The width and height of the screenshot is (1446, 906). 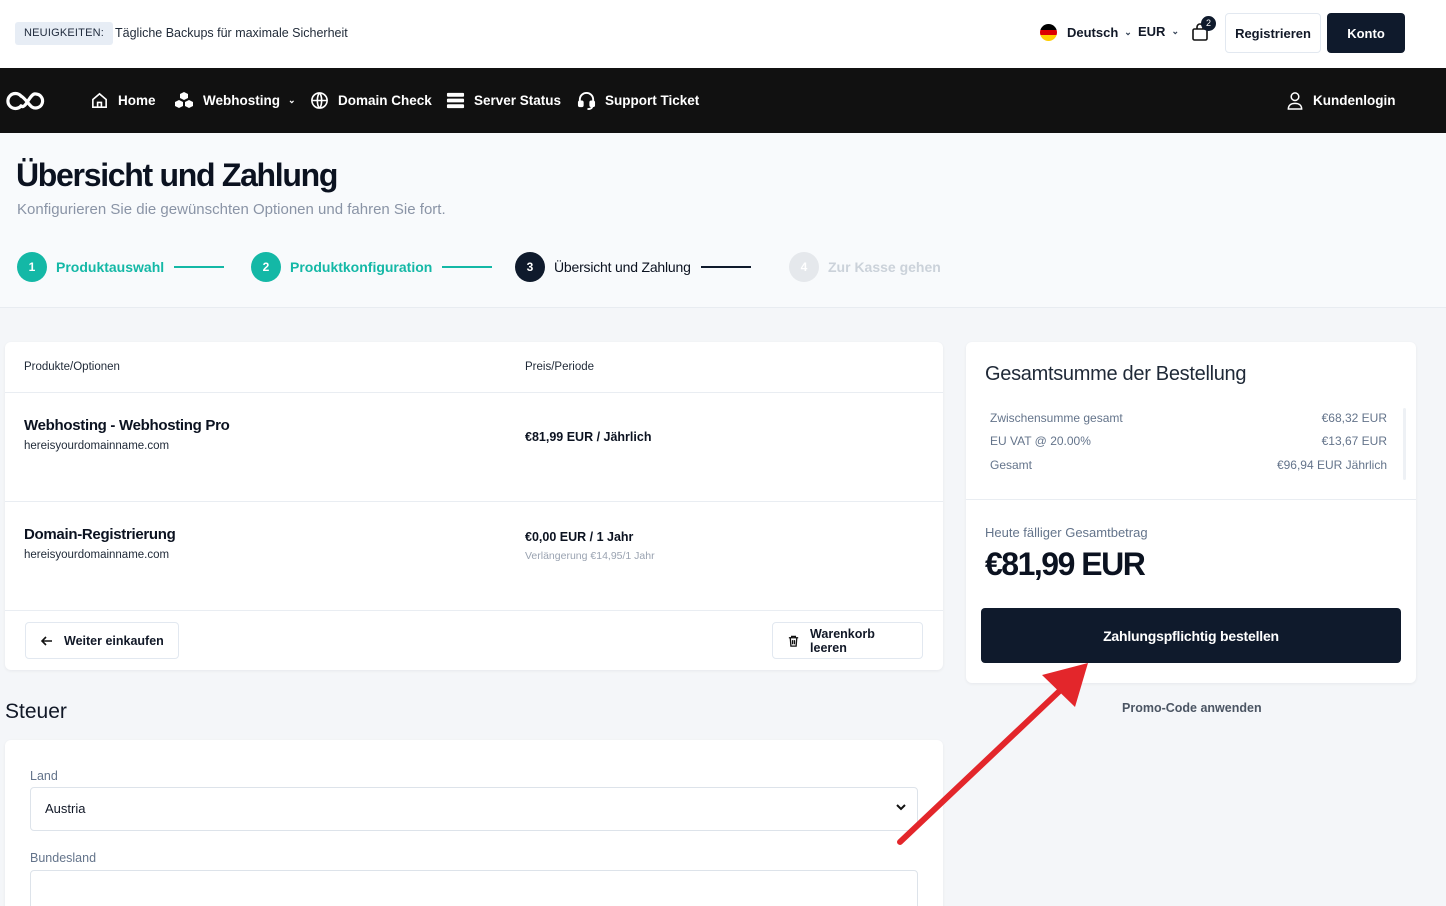 What do you see at coordinates (588, 437) in the screenshot?
I see `product-price: €81,99 EUR / Jährlich` at bounding box center [588, 437].